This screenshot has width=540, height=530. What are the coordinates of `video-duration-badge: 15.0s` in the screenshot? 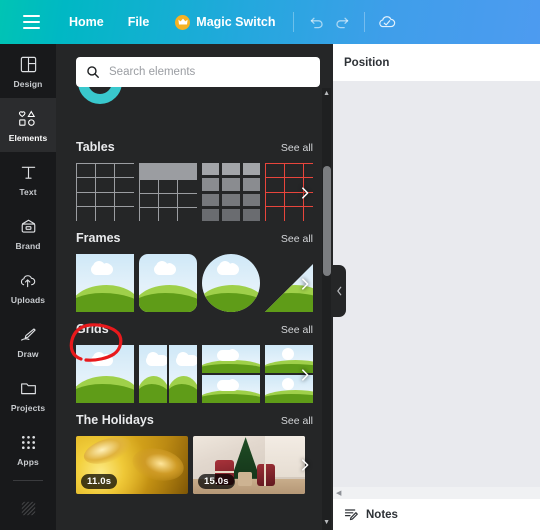 It's located at (216, 481).